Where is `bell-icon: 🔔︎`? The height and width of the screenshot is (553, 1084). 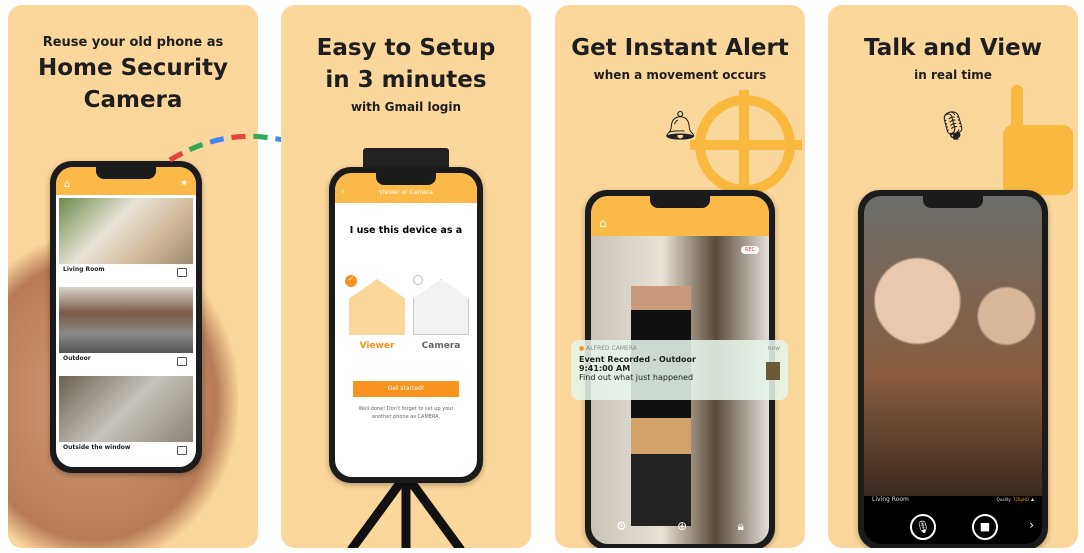
bell-icon: 🔔︎ is located at coordinates (680, 125).